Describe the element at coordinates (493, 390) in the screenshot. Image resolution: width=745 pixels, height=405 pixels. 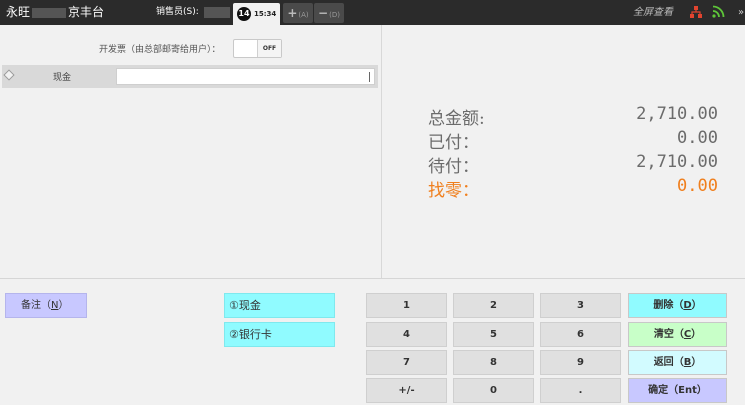
I see `key-0: 0` at that location.